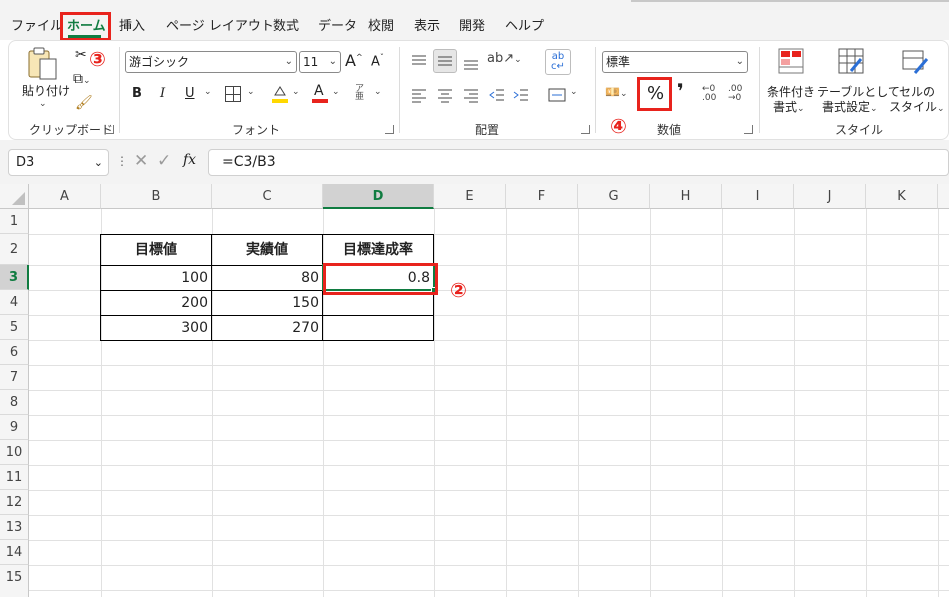 The image size is (949, 597). I want to click on currency-icon: 💴⌄, so click(622, 95).